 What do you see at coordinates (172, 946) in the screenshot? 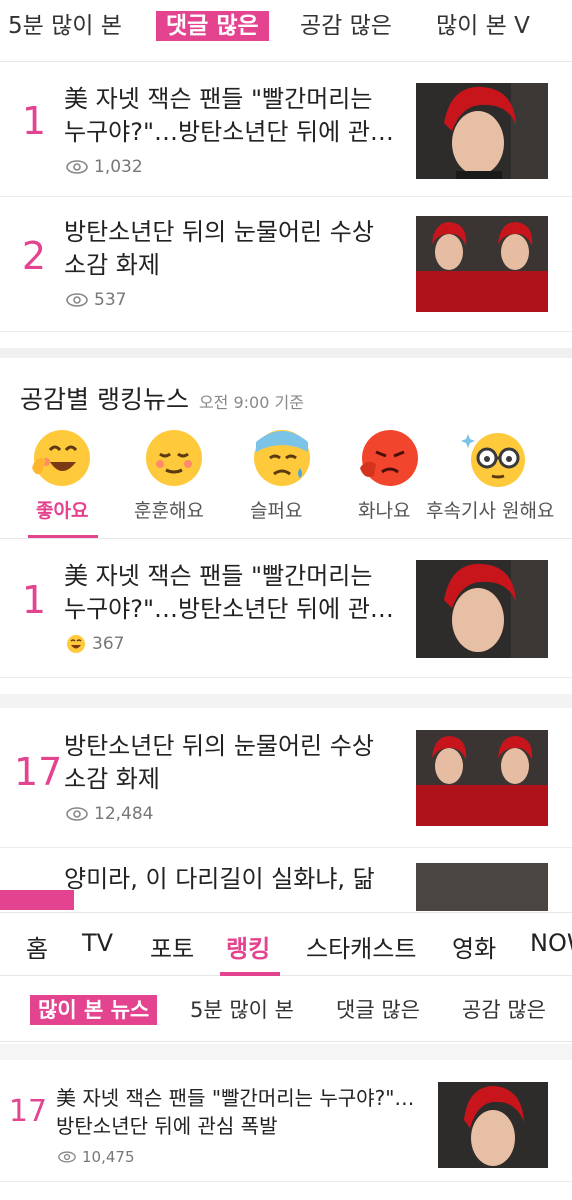
I see `nav-photo: 포토` at bounding box center [172, 946].